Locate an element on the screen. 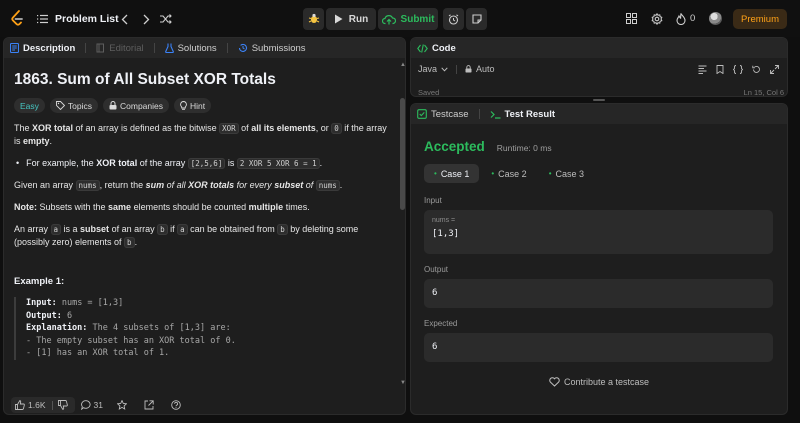 Image resolution: width=800 pixels, height=423 pixels. chevron-left-icon is located at coordinates (124, 19).